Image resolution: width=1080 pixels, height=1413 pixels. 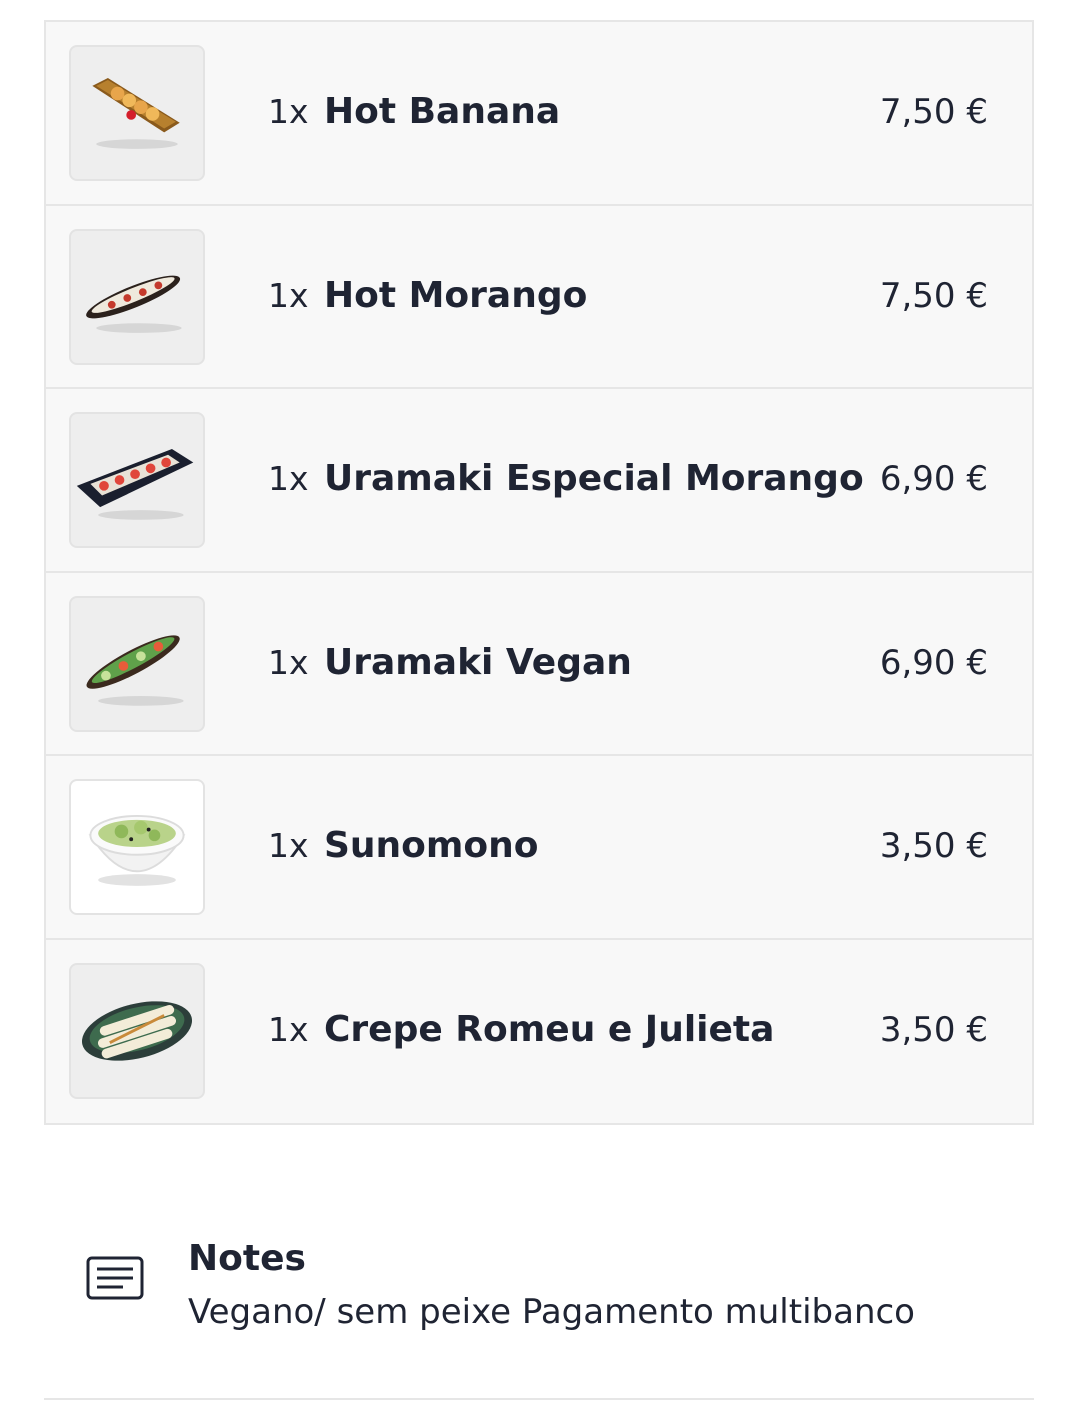 I want to click on order-item: 1x Hot Morango 7,50 €, so click(x=539, y=297).